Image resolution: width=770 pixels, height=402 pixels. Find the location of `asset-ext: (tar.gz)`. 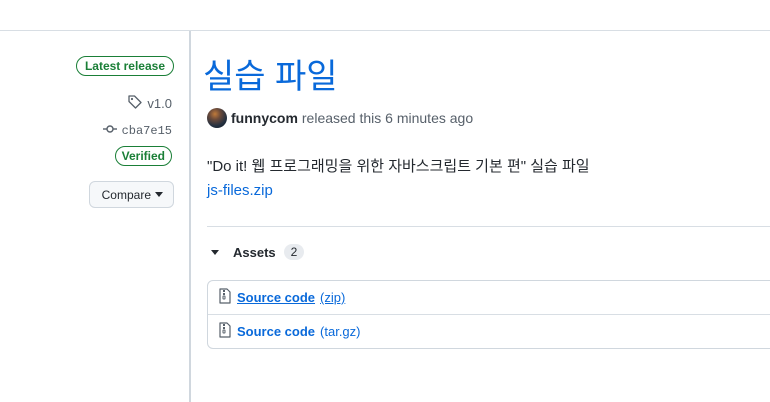

asset-ext: (tar.gz) is located at coordinates (340, 331).